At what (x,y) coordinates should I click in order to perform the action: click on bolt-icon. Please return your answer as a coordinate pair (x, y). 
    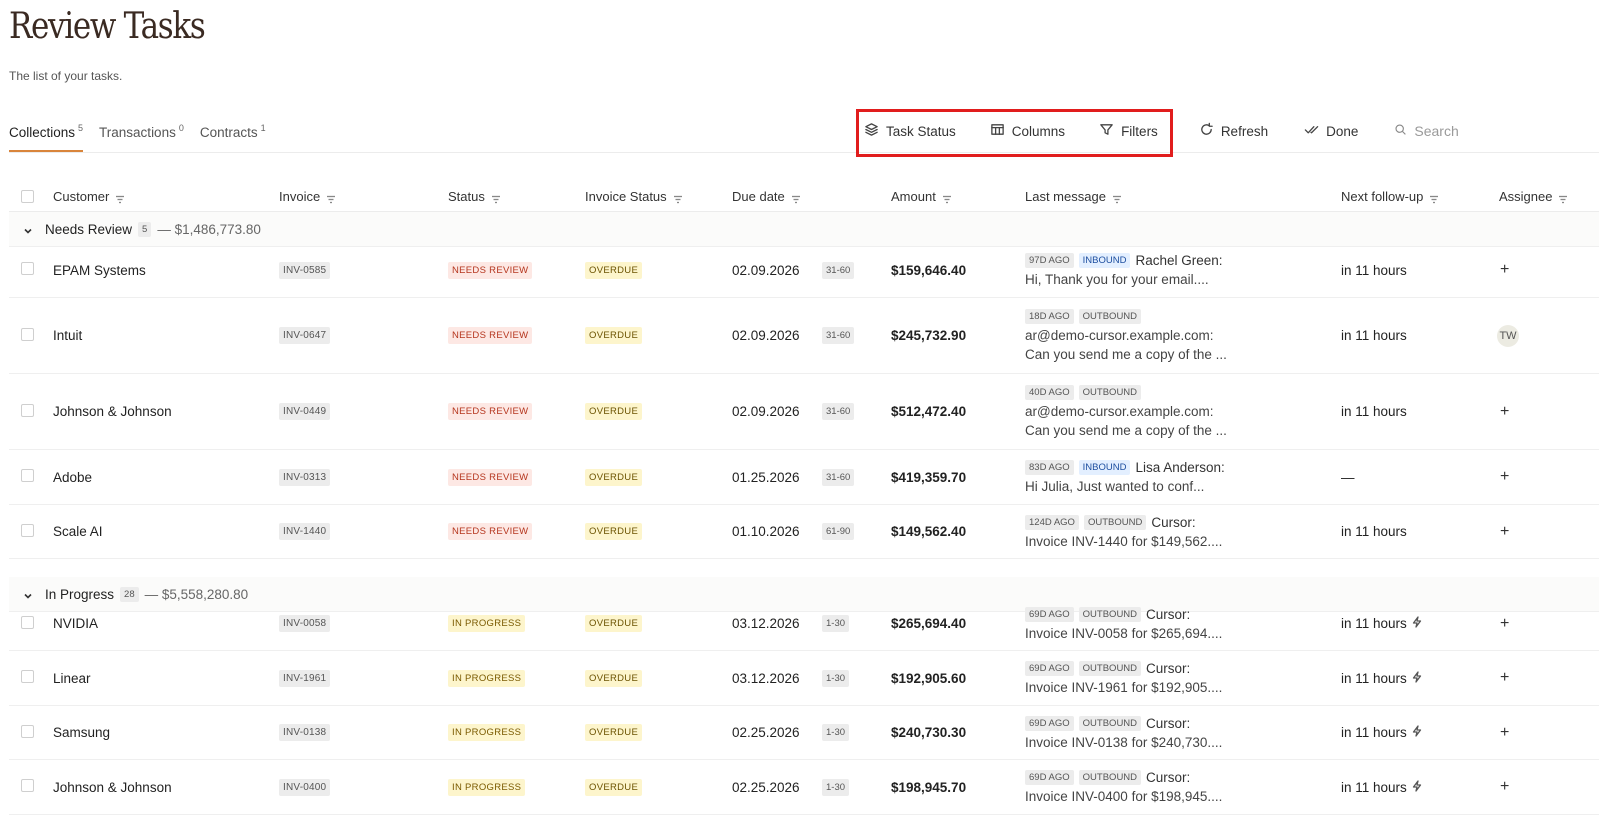
    Looking at the image, I should click on (1417, 678).